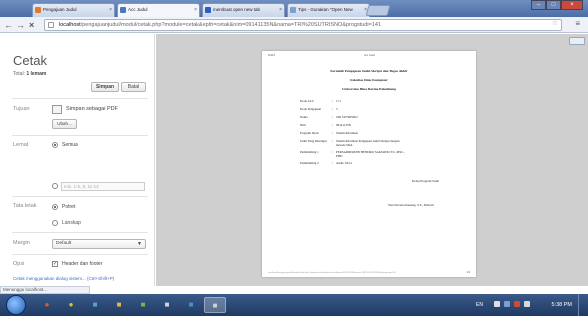  What do you see at coordinates (328, 10) in the screenshot?
I see `tab-tips: Tips - Gunakan "Open New ×` at bounding box center [328, 10].